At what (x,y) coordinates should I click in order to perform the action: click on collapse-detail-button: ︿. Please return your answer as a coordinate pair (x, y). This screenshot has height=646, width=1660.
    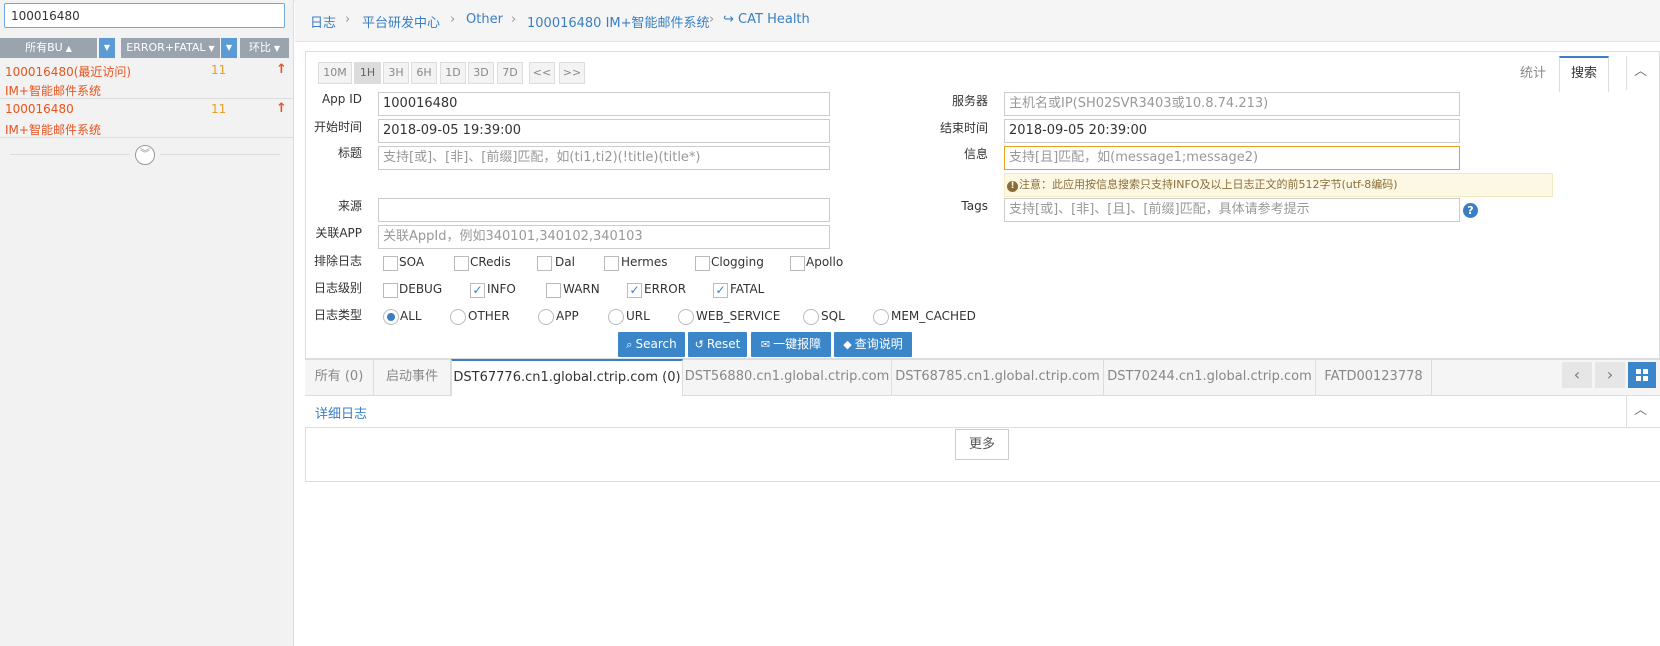
    Looking at the image, I should click on (1640, 412).